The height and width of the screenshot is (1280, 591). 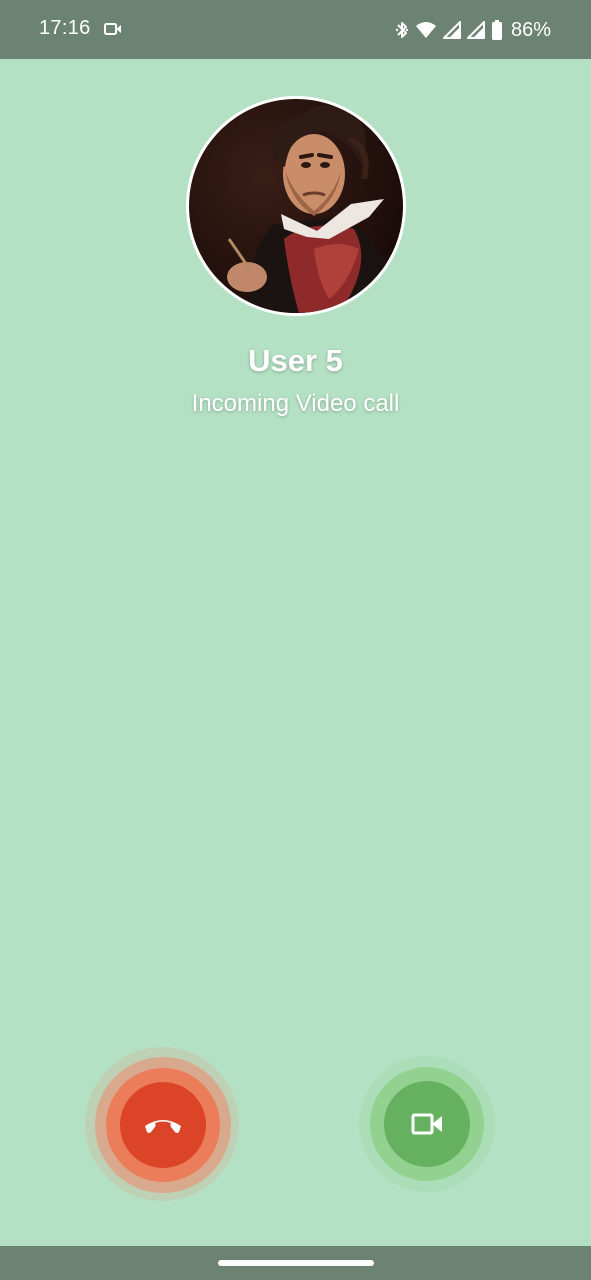 What do you see at coordinates (295, 360) in the screenshot?
I see `caller-name: User 5` at bounding box center [295, 360].